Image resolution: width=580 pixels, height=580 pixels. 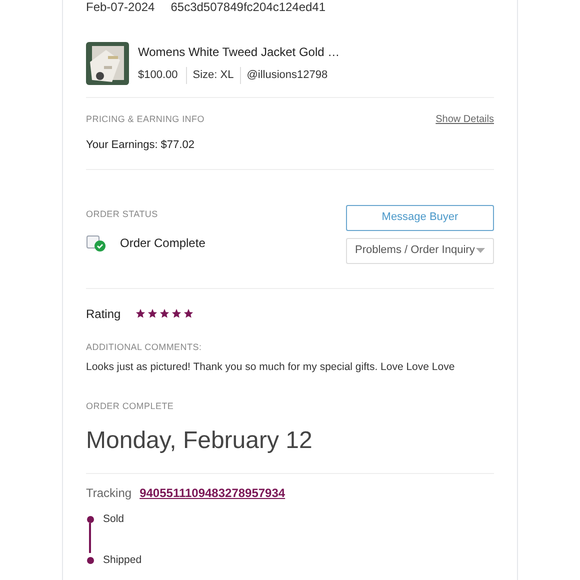 I want to click on order-date: Feb-07-2024, so click(x=120, y=7).